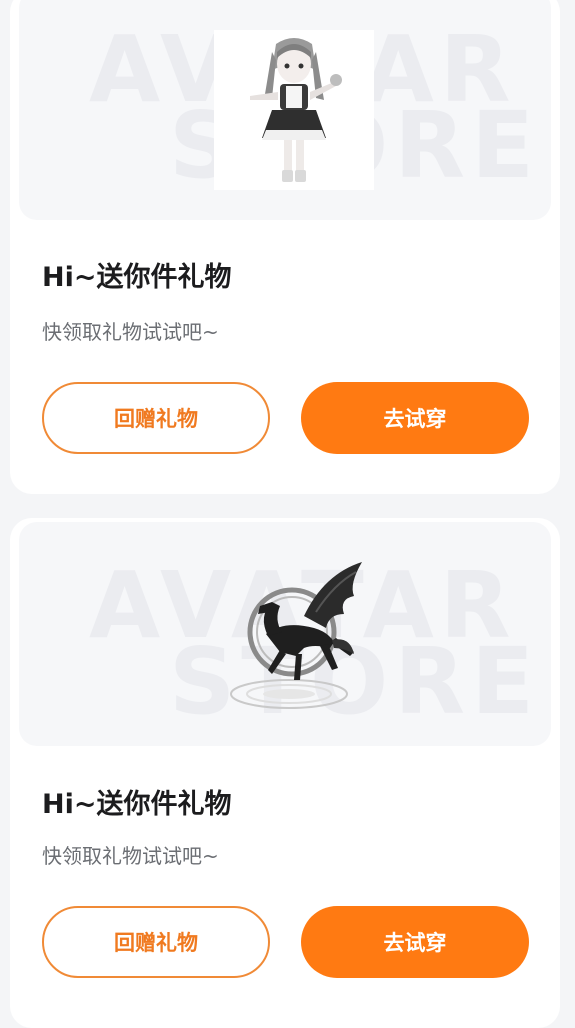 The width and height of the screenshot is (575, 1028). Describe the element at coordinates (294, 636) in the screenshot. I see `winged-horse-icon` at that location.